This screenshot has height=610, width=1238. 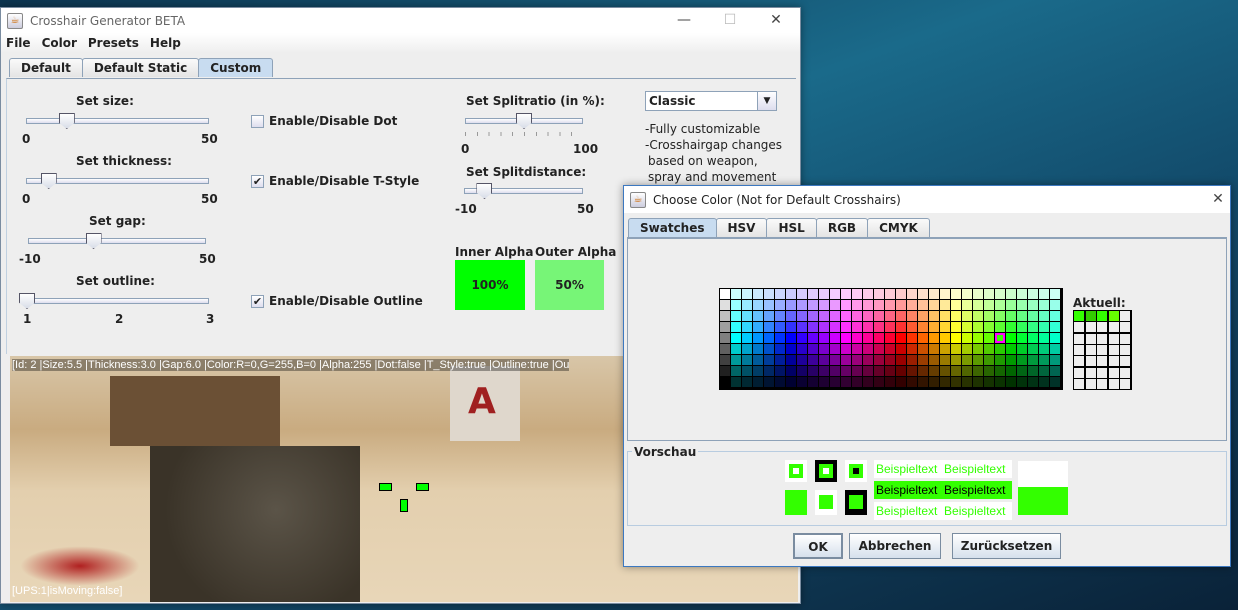 I want to click on splitratio-slider, so click(x=524, y=121).